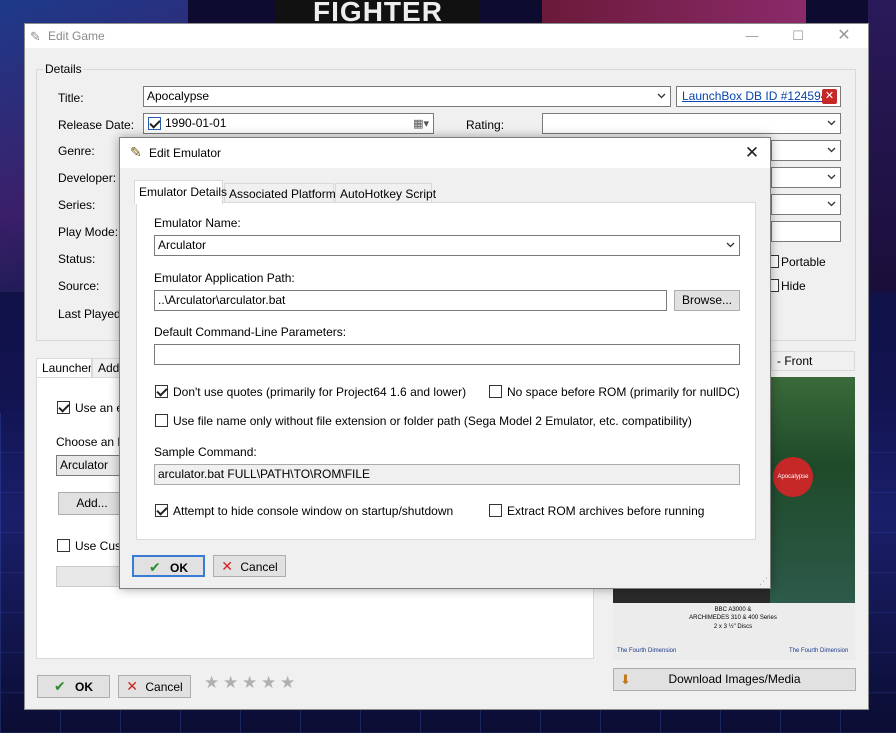 The width and height of the screenshot is (896, 733). I want to click on release-date-label: Release Date:, so click(96, 125).